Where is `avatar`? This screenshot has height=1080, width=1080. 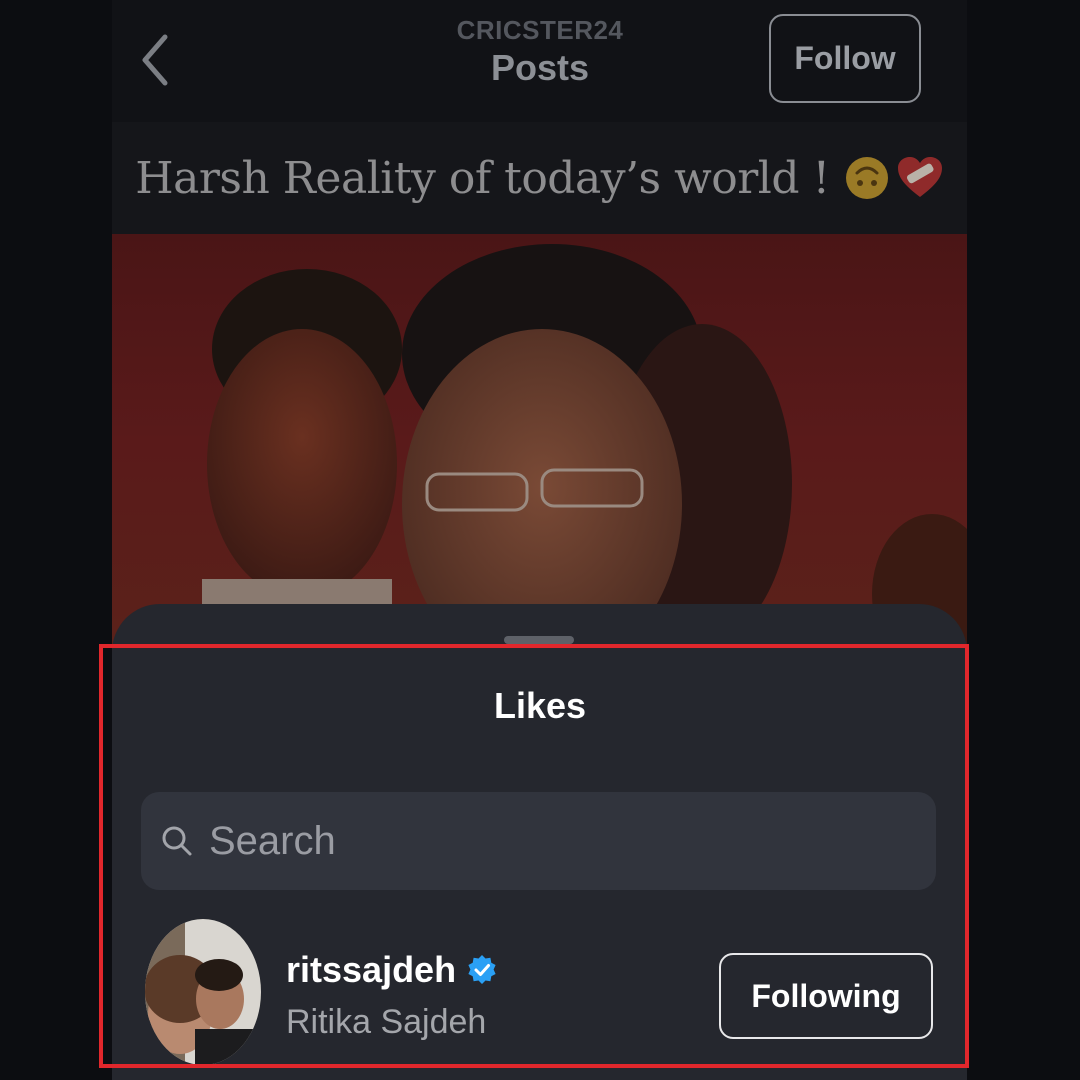
avatar is located at coordinates (203, 992).